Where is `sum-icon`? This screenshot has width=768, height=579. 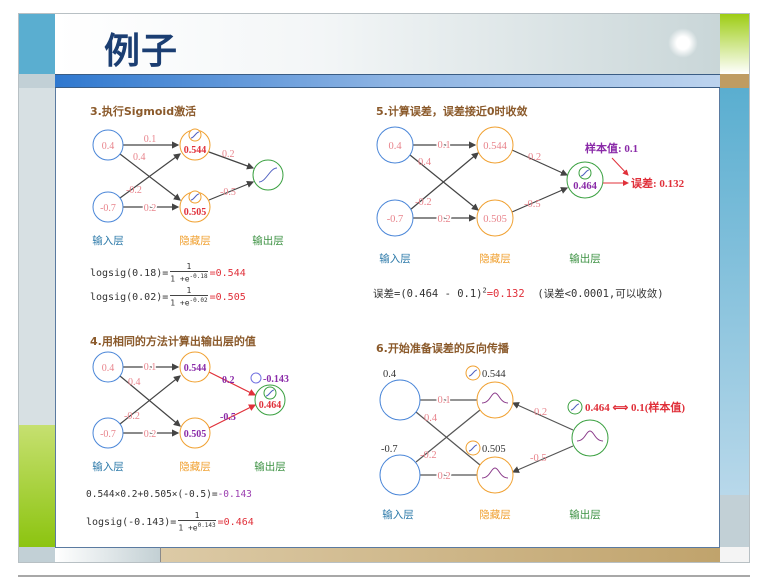 sum-icon is located at coordinates (256, 378).